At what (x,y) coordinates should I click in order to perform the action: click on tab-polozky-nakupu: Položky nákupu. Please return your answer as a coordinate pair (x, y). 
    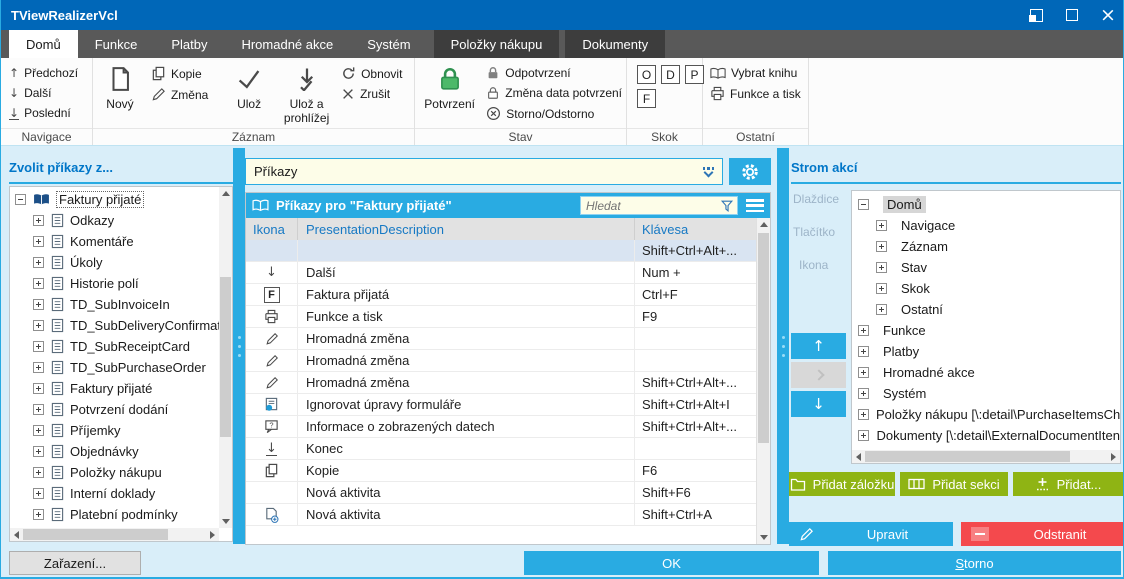
    Looking at the image, I should click on (496, 44).